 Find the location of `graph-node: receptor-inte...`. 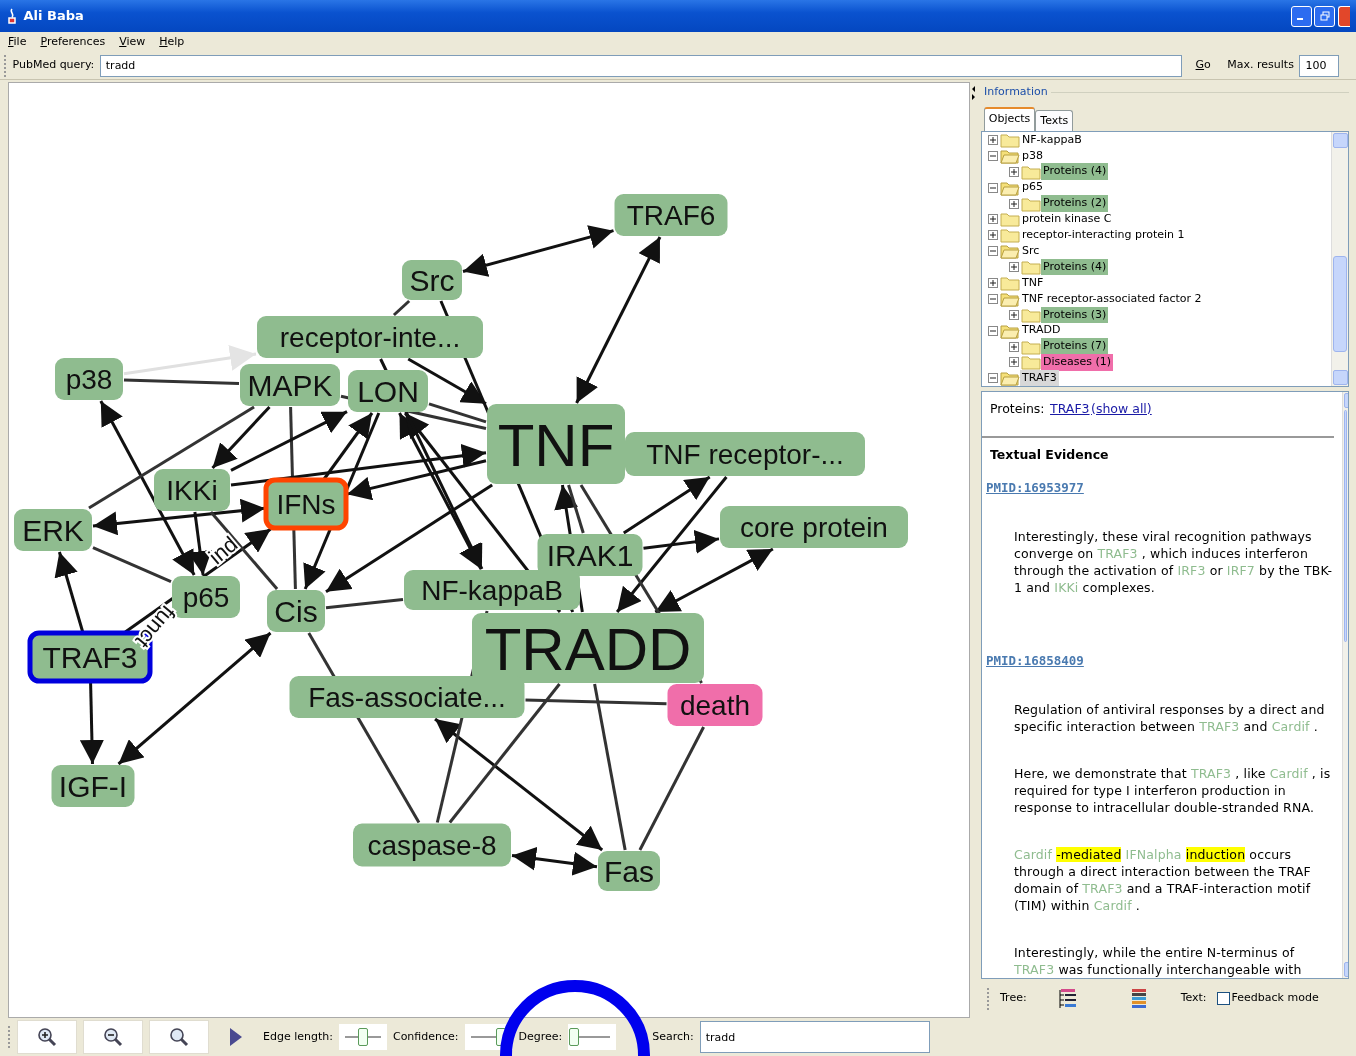

graph-node: receptor-inte... is located at coordinates (370, 337).